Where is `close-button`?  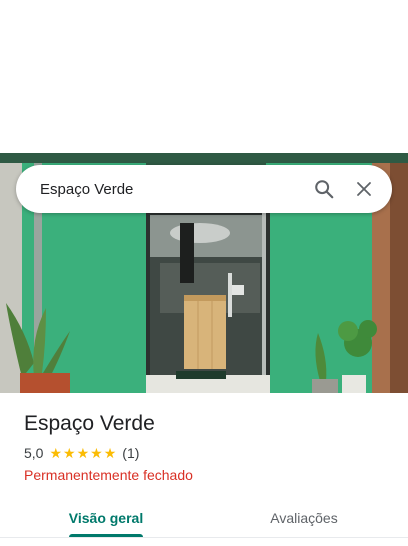 close-button is located at coordinates (364, 189).